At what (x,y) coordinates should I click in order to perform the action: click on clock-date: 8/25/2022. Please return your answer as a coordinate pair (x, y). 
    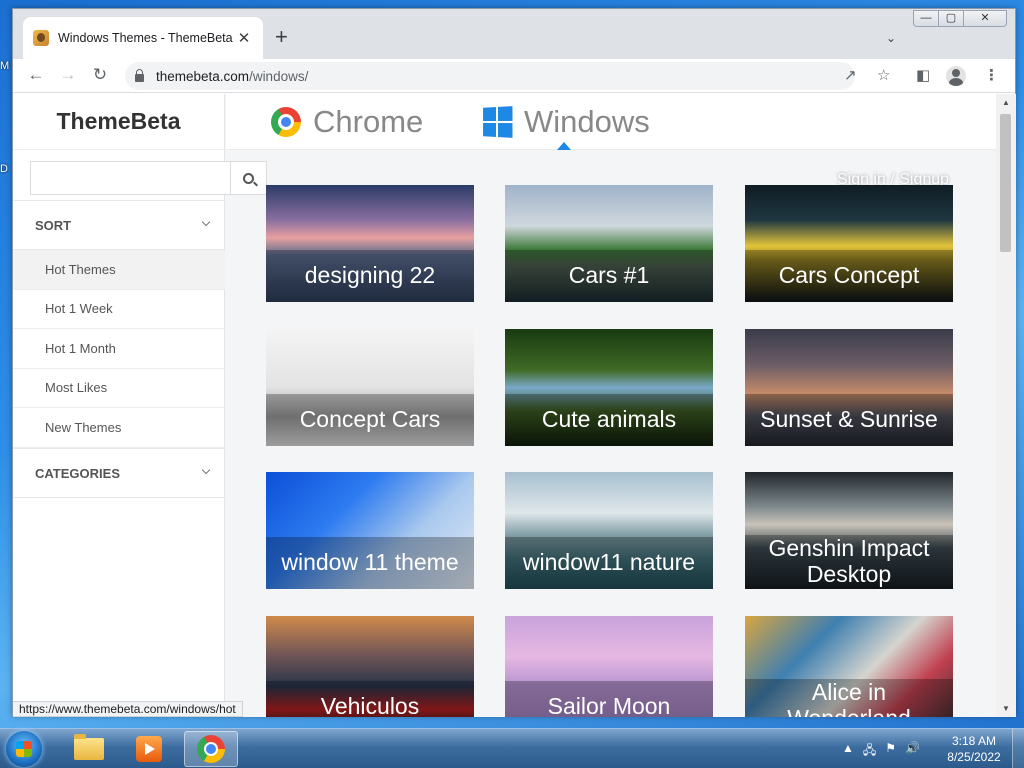
    Looking at the image, I should click on (974, 757).